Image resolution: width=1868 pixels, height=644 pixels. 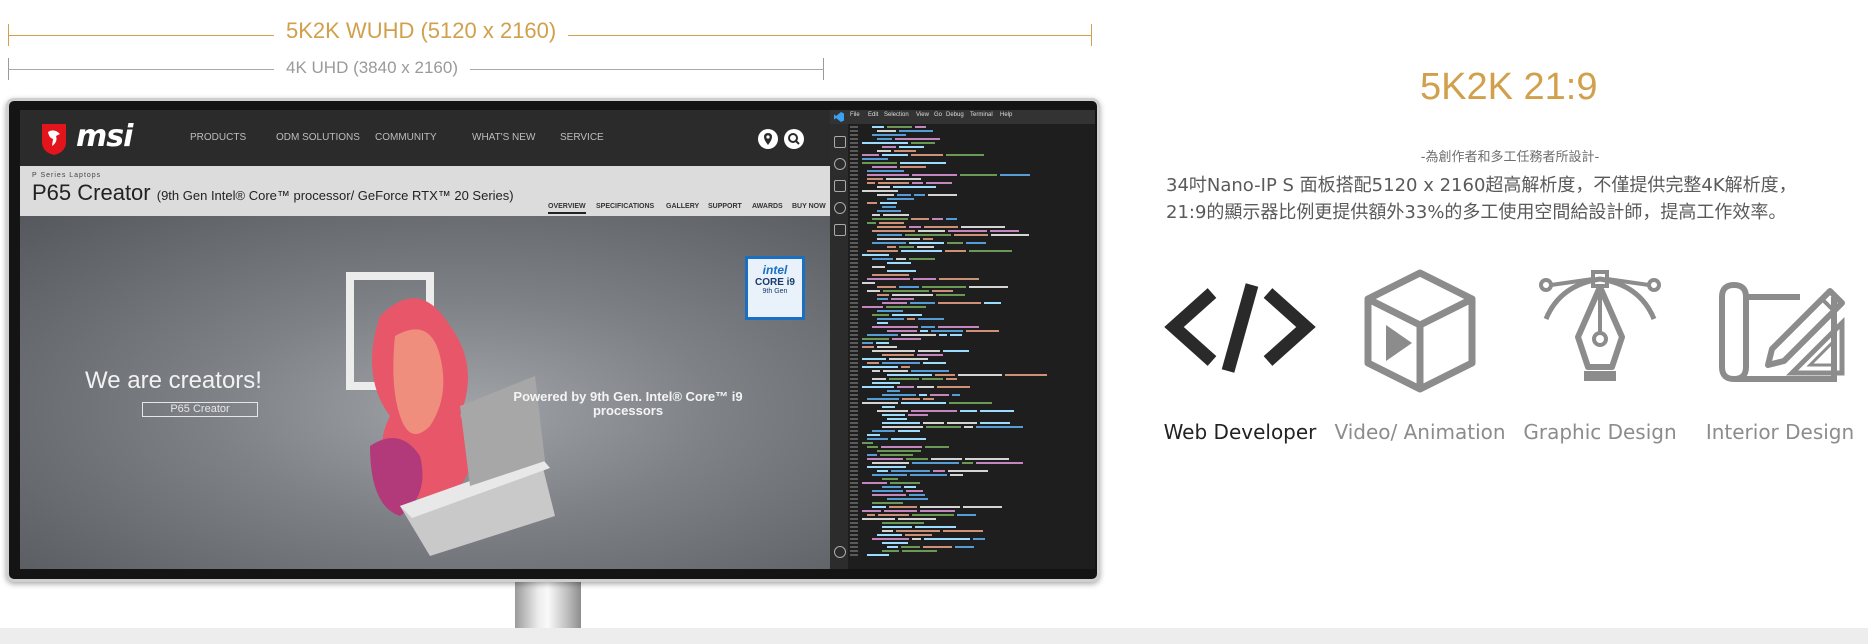 What do you see at coordinates (1240, 328) in the screenshot?
I see `code-icon` at bounding box center [1240, 328].